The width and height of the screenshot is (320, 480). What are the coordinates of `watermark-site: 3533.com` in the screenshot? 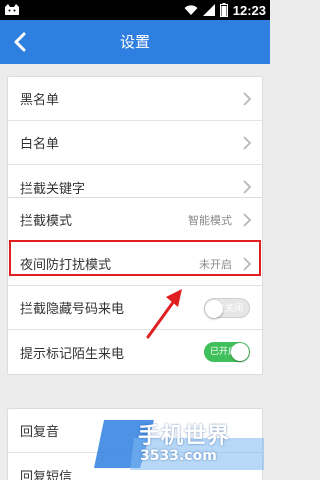 It's located at (178, 456).